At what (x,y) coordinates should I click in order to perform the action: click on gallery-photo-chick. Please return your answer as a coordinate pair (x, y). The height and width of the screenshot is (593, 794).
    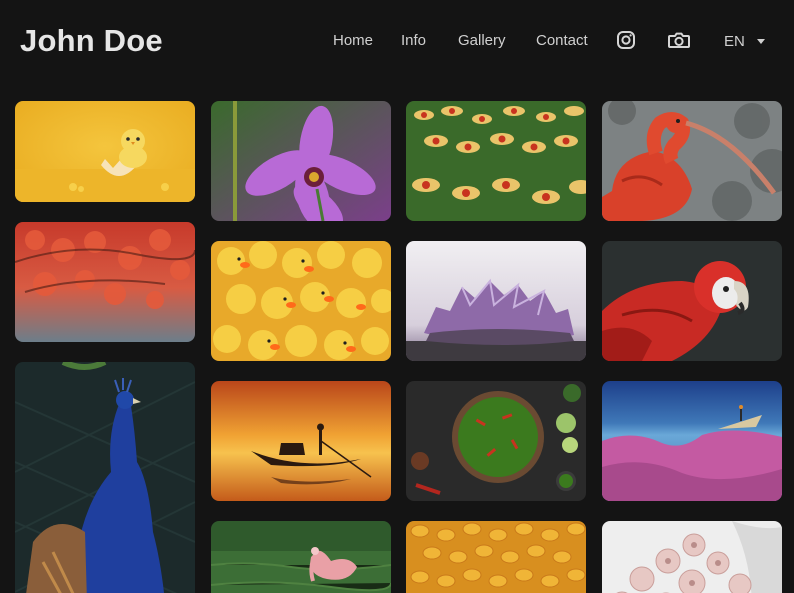
    Looking at the image, I should click on (105, 151).